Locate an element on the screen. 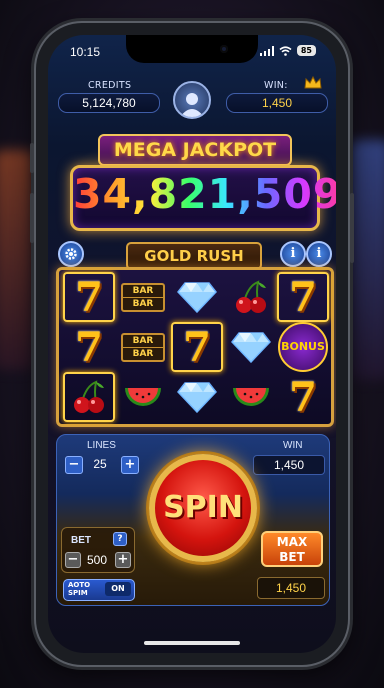  header-win-value: 1,450 is located at coordinates (277, 103).